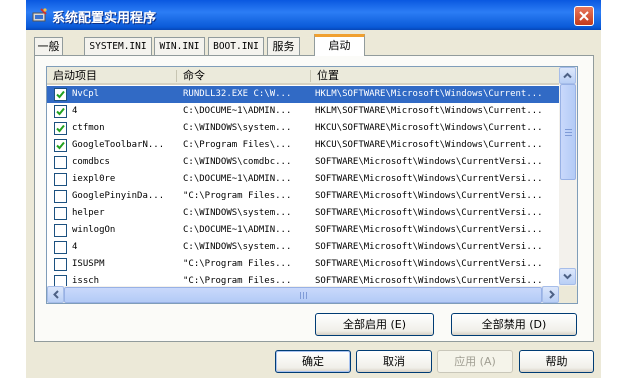 The height and width of the screenshot is (384, 640). I want to click on tab-win-ini: WIN.INI, so click(179, 46).